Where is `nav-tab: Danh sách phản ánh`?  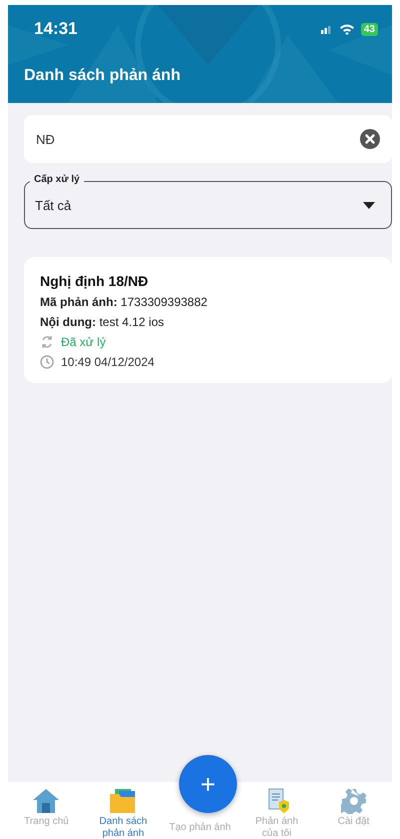
nav-tab: Danh sách phản ánh is located at coordinates (123, 810).